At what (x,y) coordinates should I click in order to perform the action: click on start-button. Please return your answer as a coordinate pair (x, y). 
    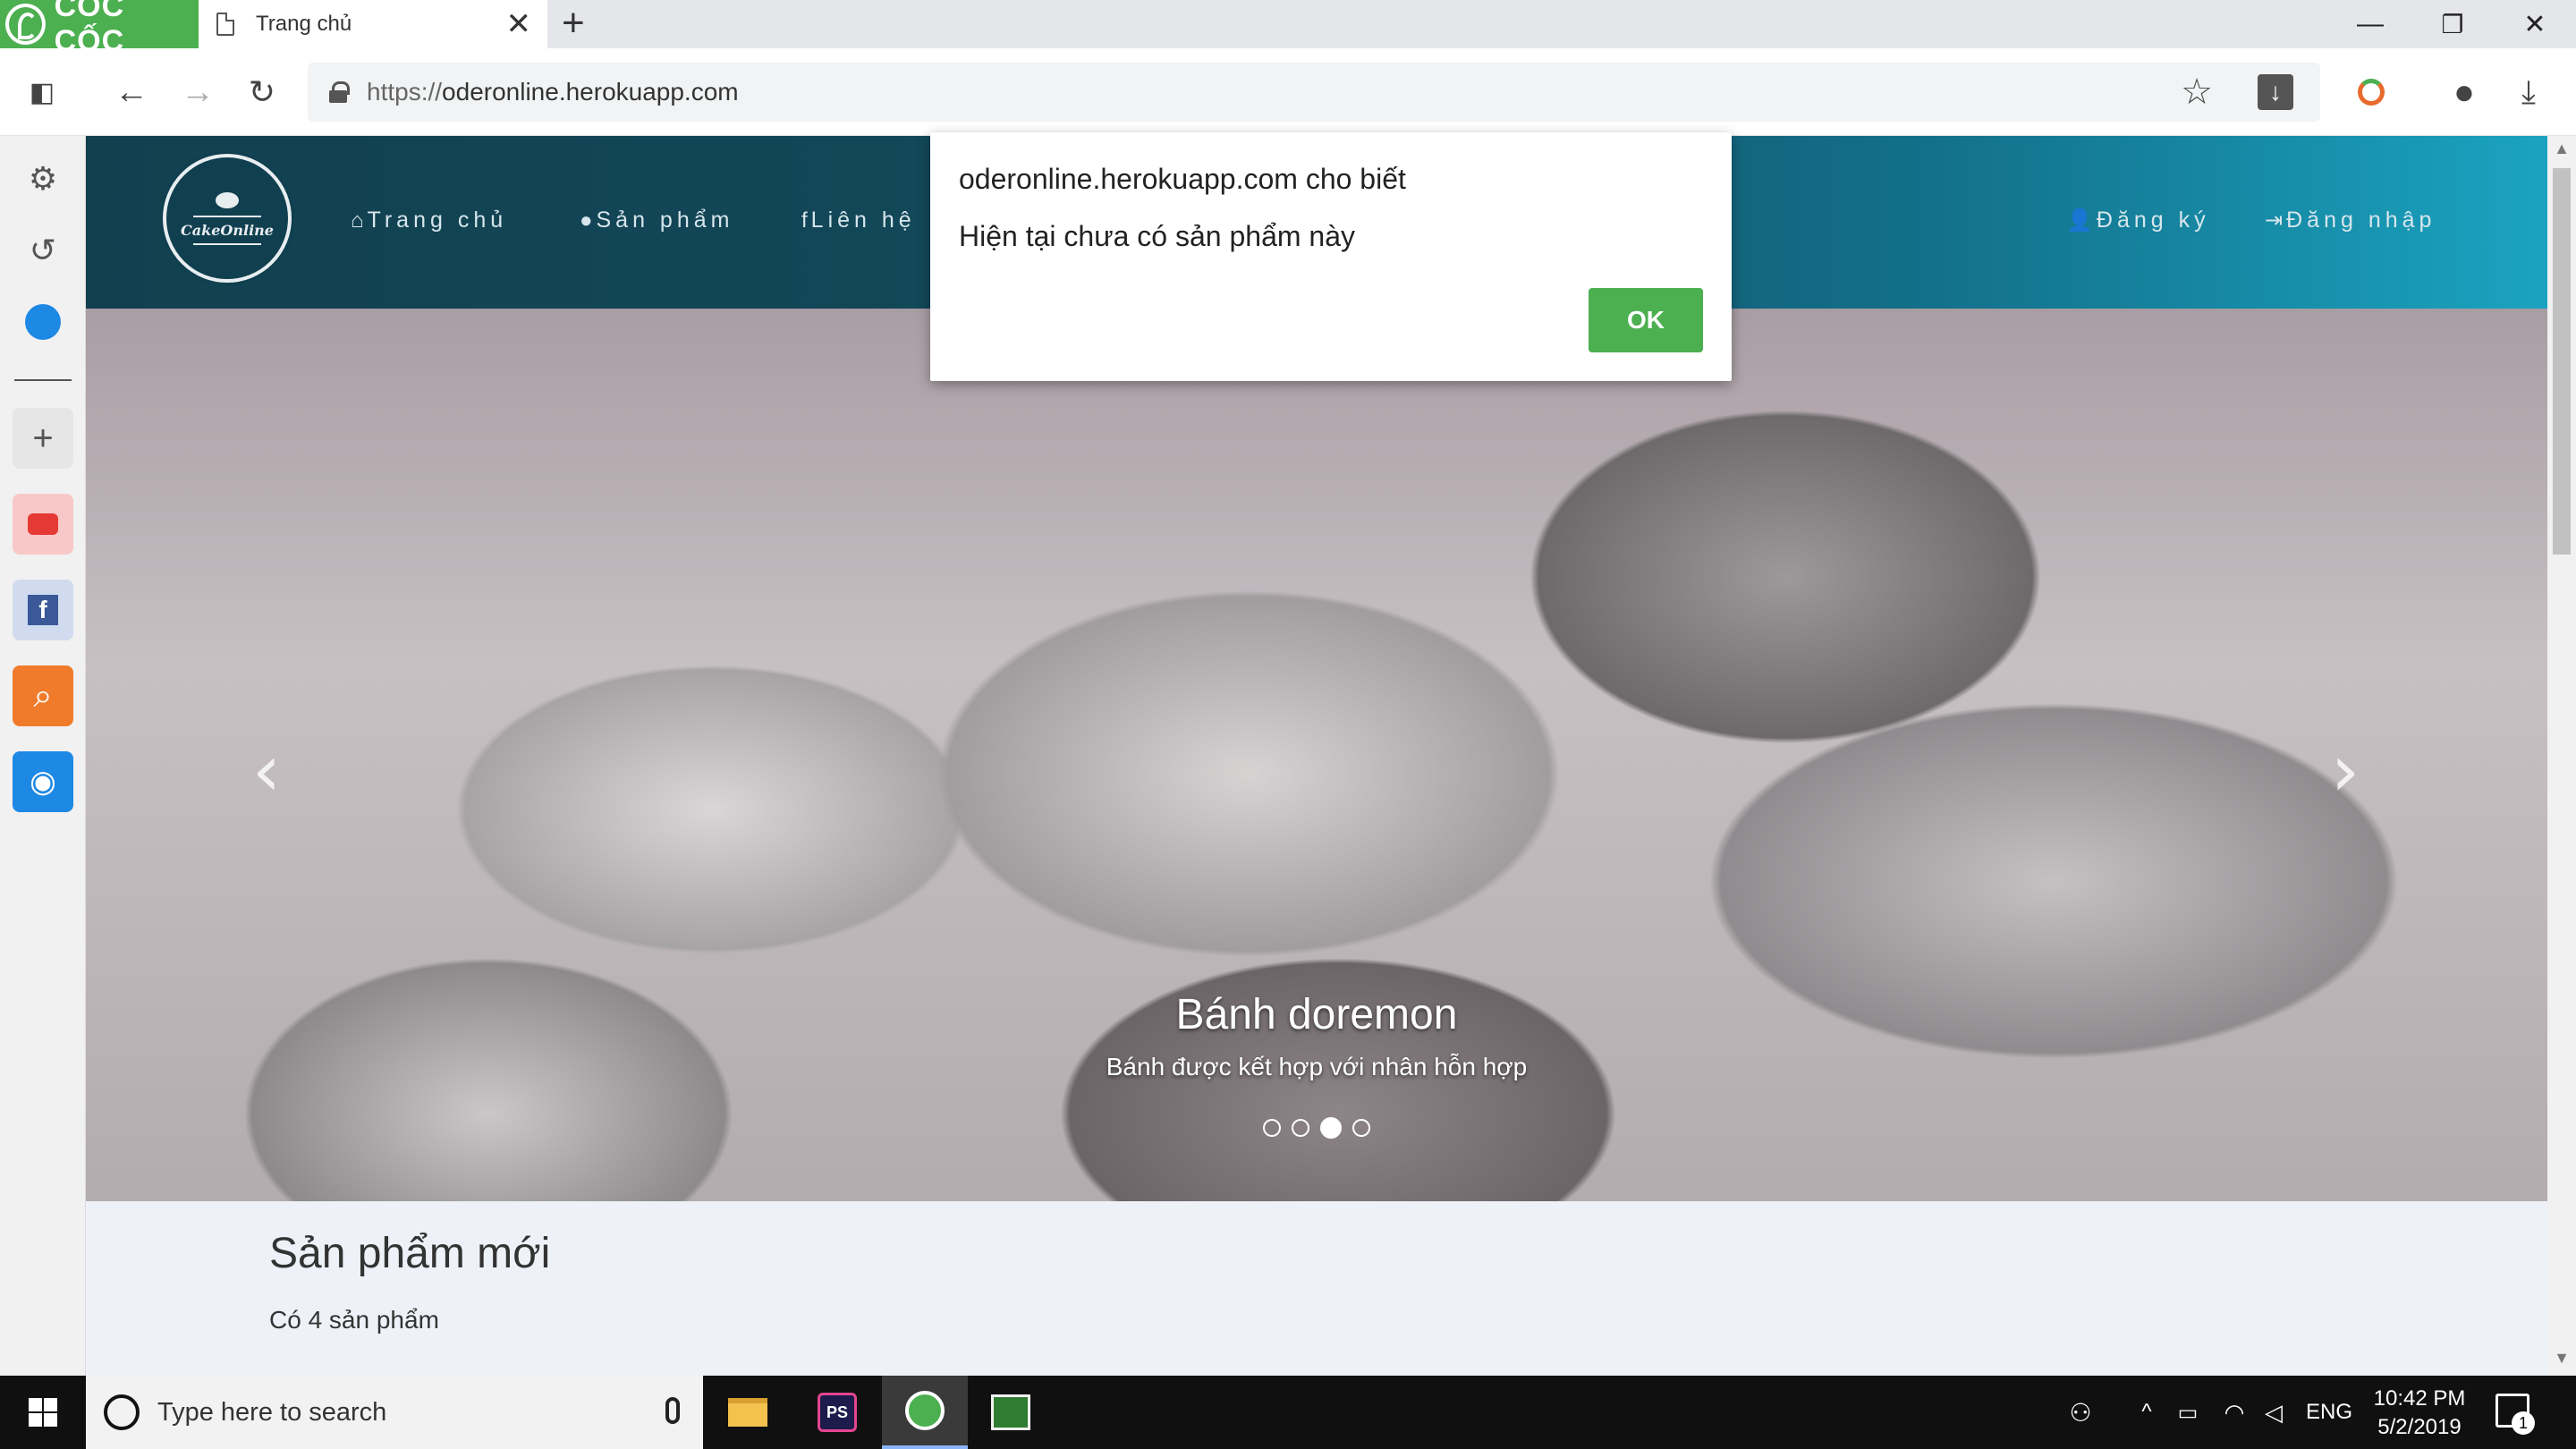
    Looking at the image, I should click on (43, 1412).